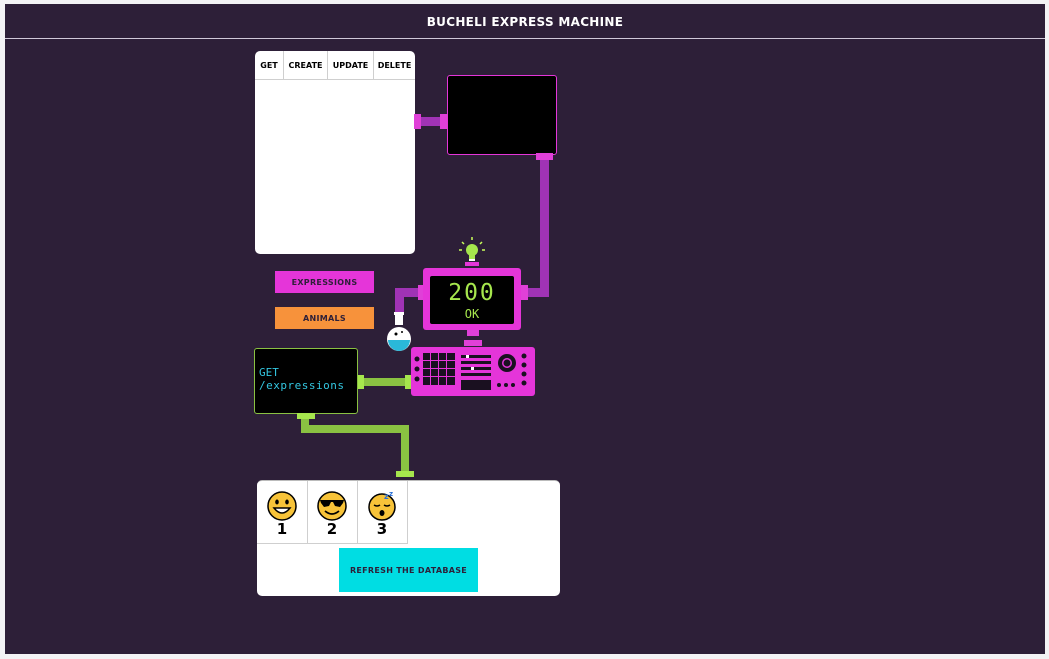 Image resolution: width=1049 pixels, height=659 pixels. I want to click on pipe-response-down, so click(544, 228).